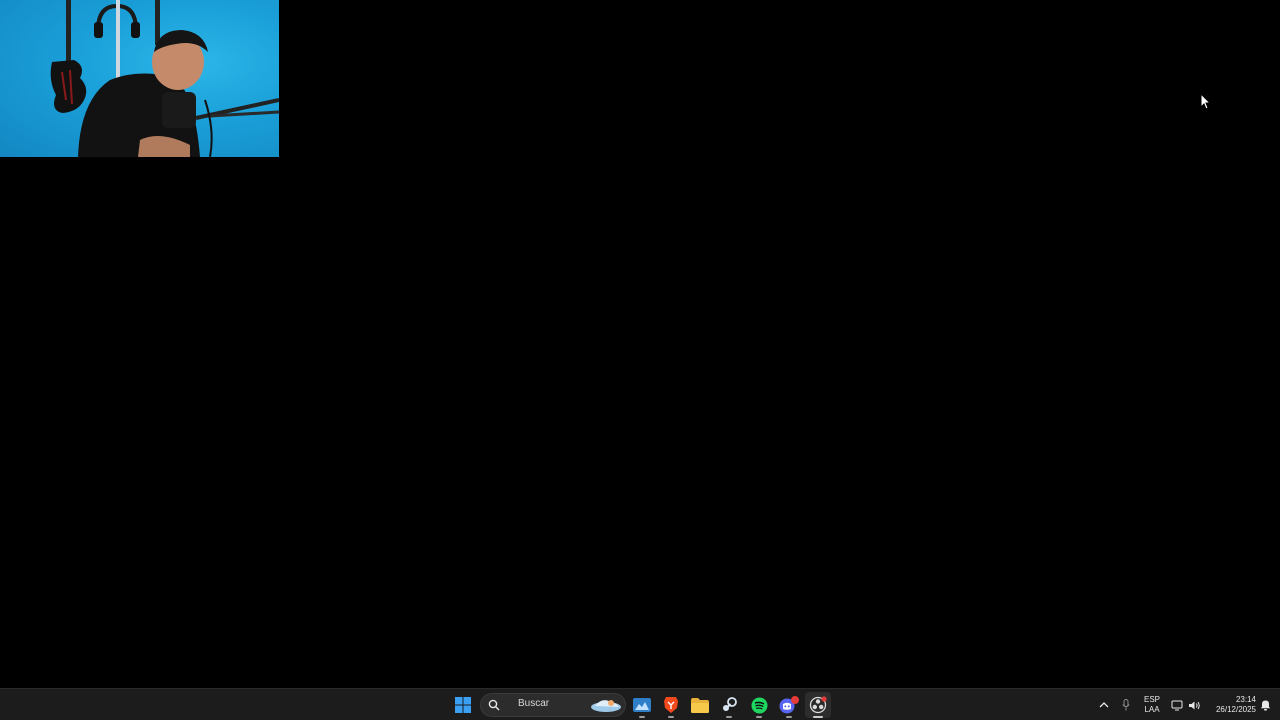 Image resolution: width=1280 pixels, height=720 pixels. Describe the element at coordinates (1206, 101) in the screenshot. I see `mouse-cursor-icon` at that location.